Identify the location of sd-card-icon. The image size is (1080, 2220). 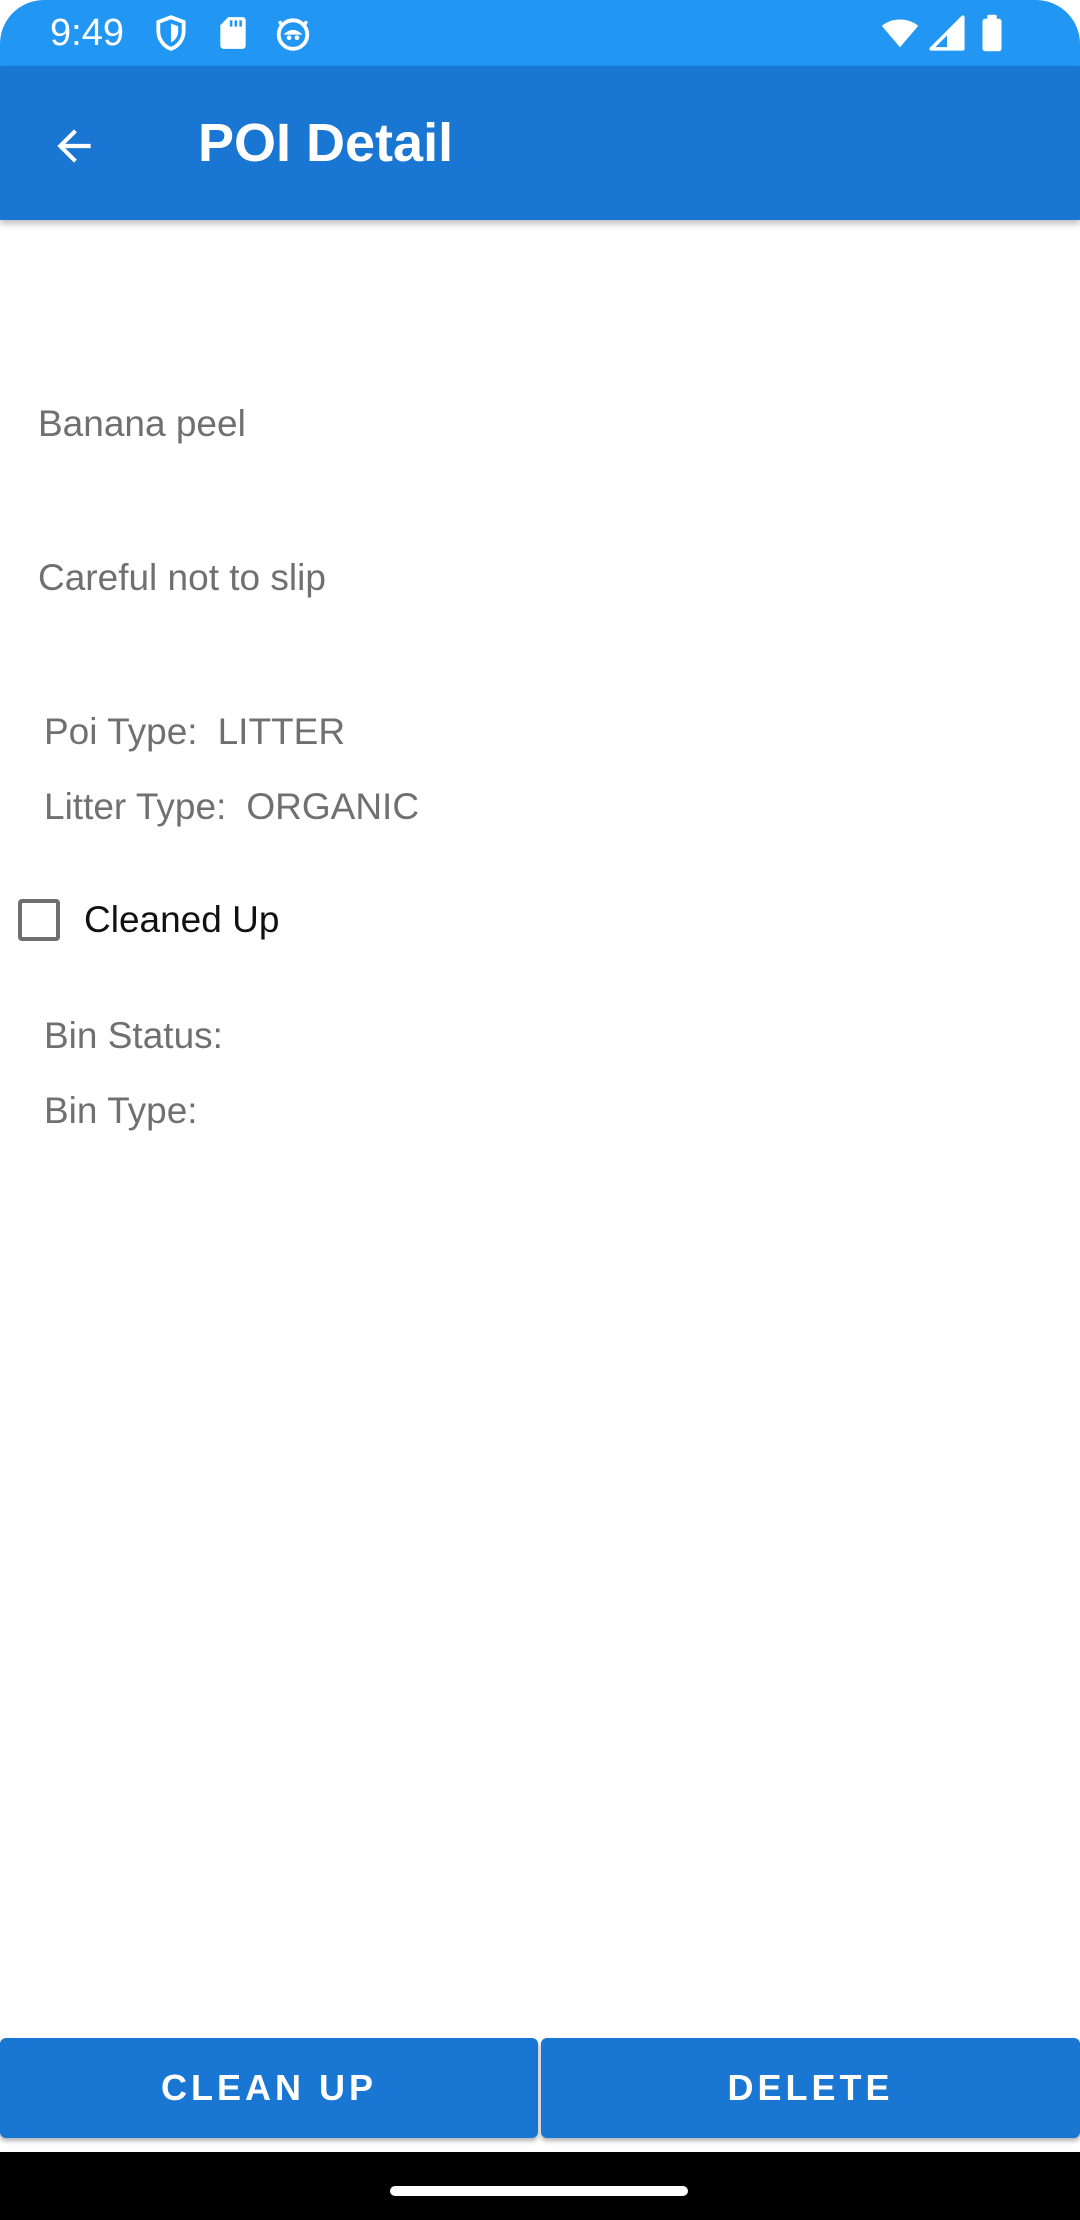
(233, 33).